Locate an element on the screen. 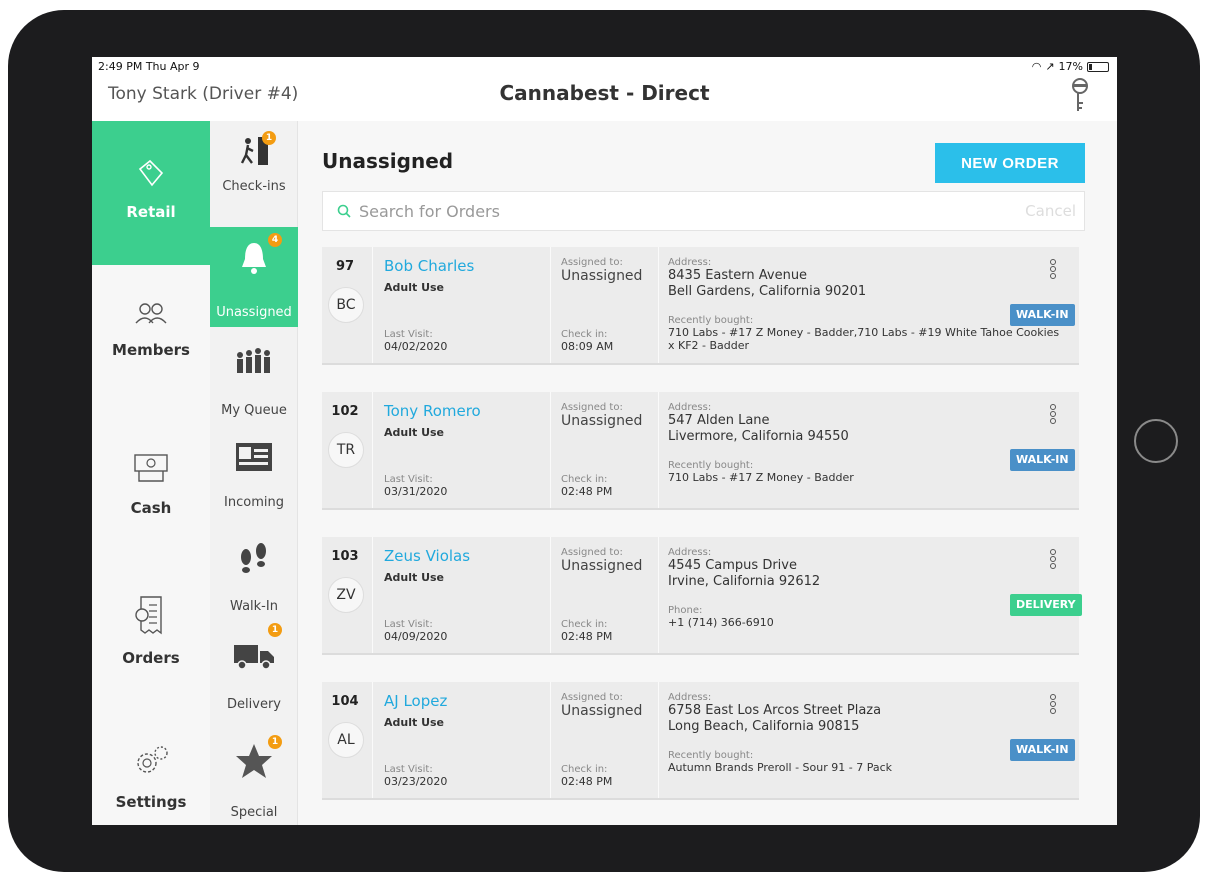 The width and height of the screenshot is (1208, 877). unassigned-badge: 4 is located at coordinates (275, 240).